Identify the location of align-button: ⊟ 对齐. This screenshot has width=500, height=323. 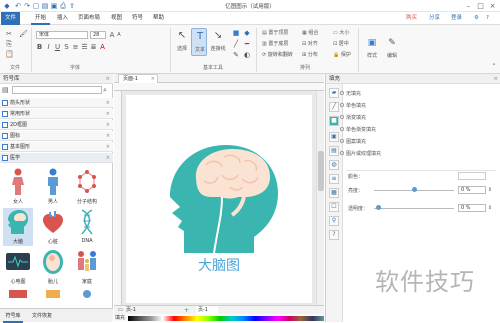
(310, 43).